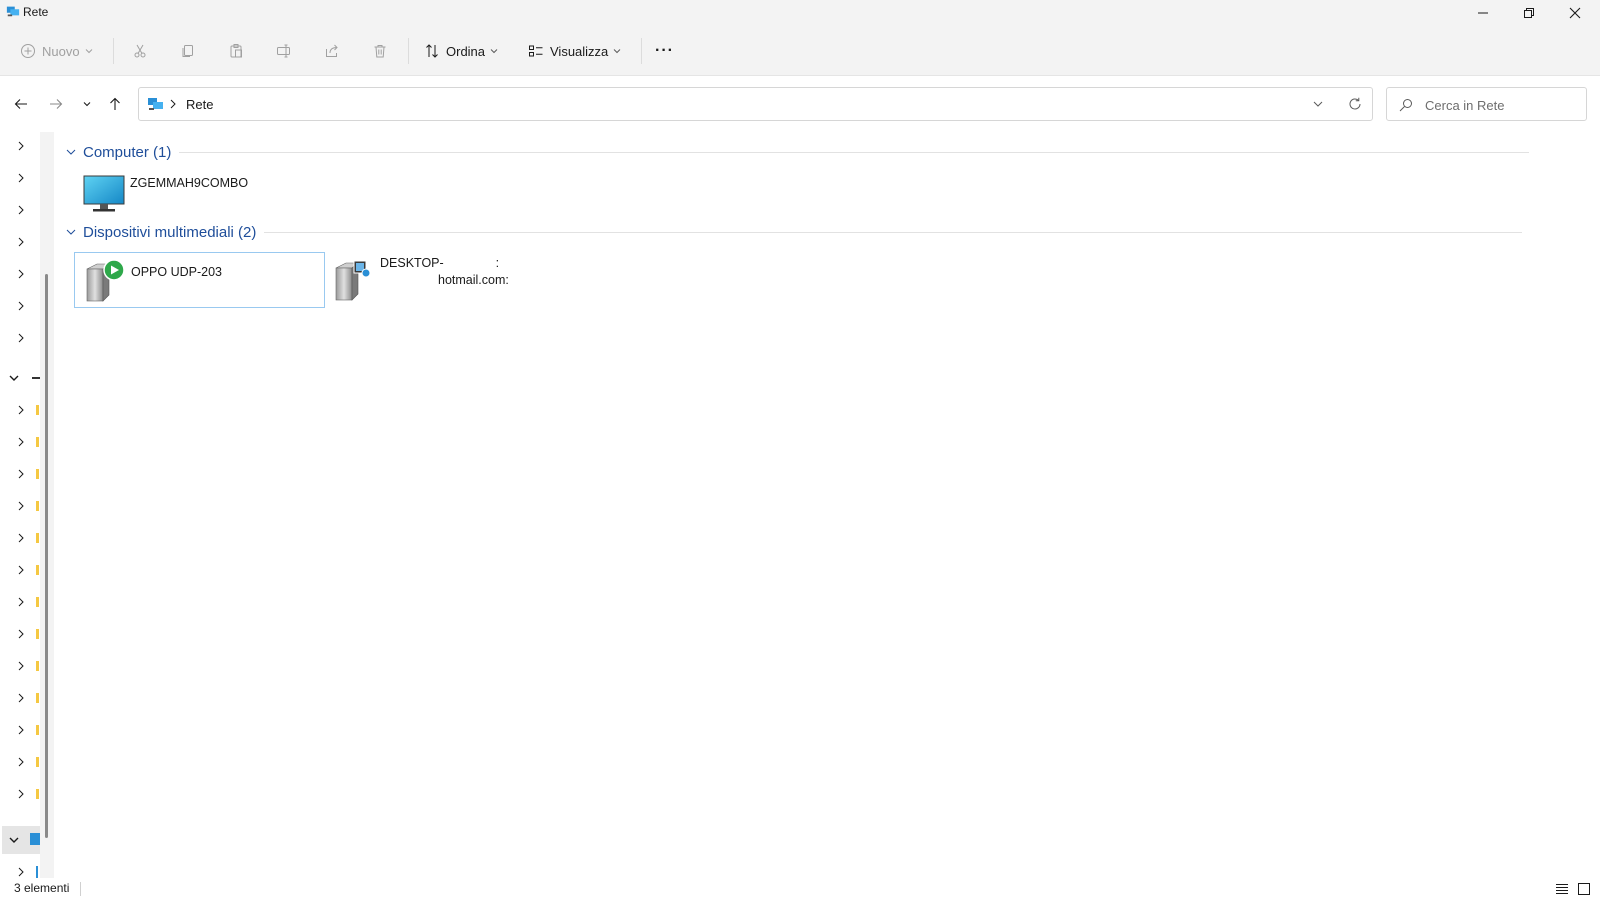  I want to click on item-name: ZGEMMAH9COMBO, so click(189, 183).